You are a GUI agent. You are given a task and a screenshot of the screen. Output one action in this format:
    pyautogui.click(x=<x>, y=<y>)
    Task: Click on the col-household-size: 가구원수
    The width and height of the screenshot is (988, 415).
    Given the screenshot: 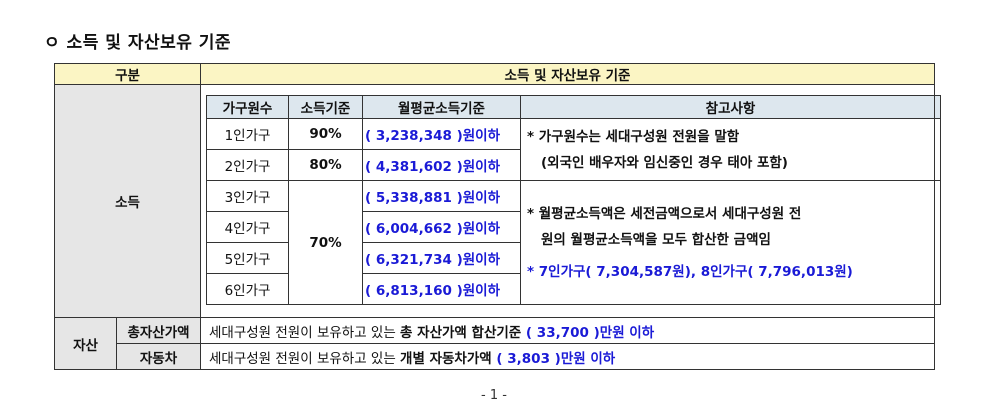 What is the action you would take?
    pyautogui.click(x=247, y=107)
    